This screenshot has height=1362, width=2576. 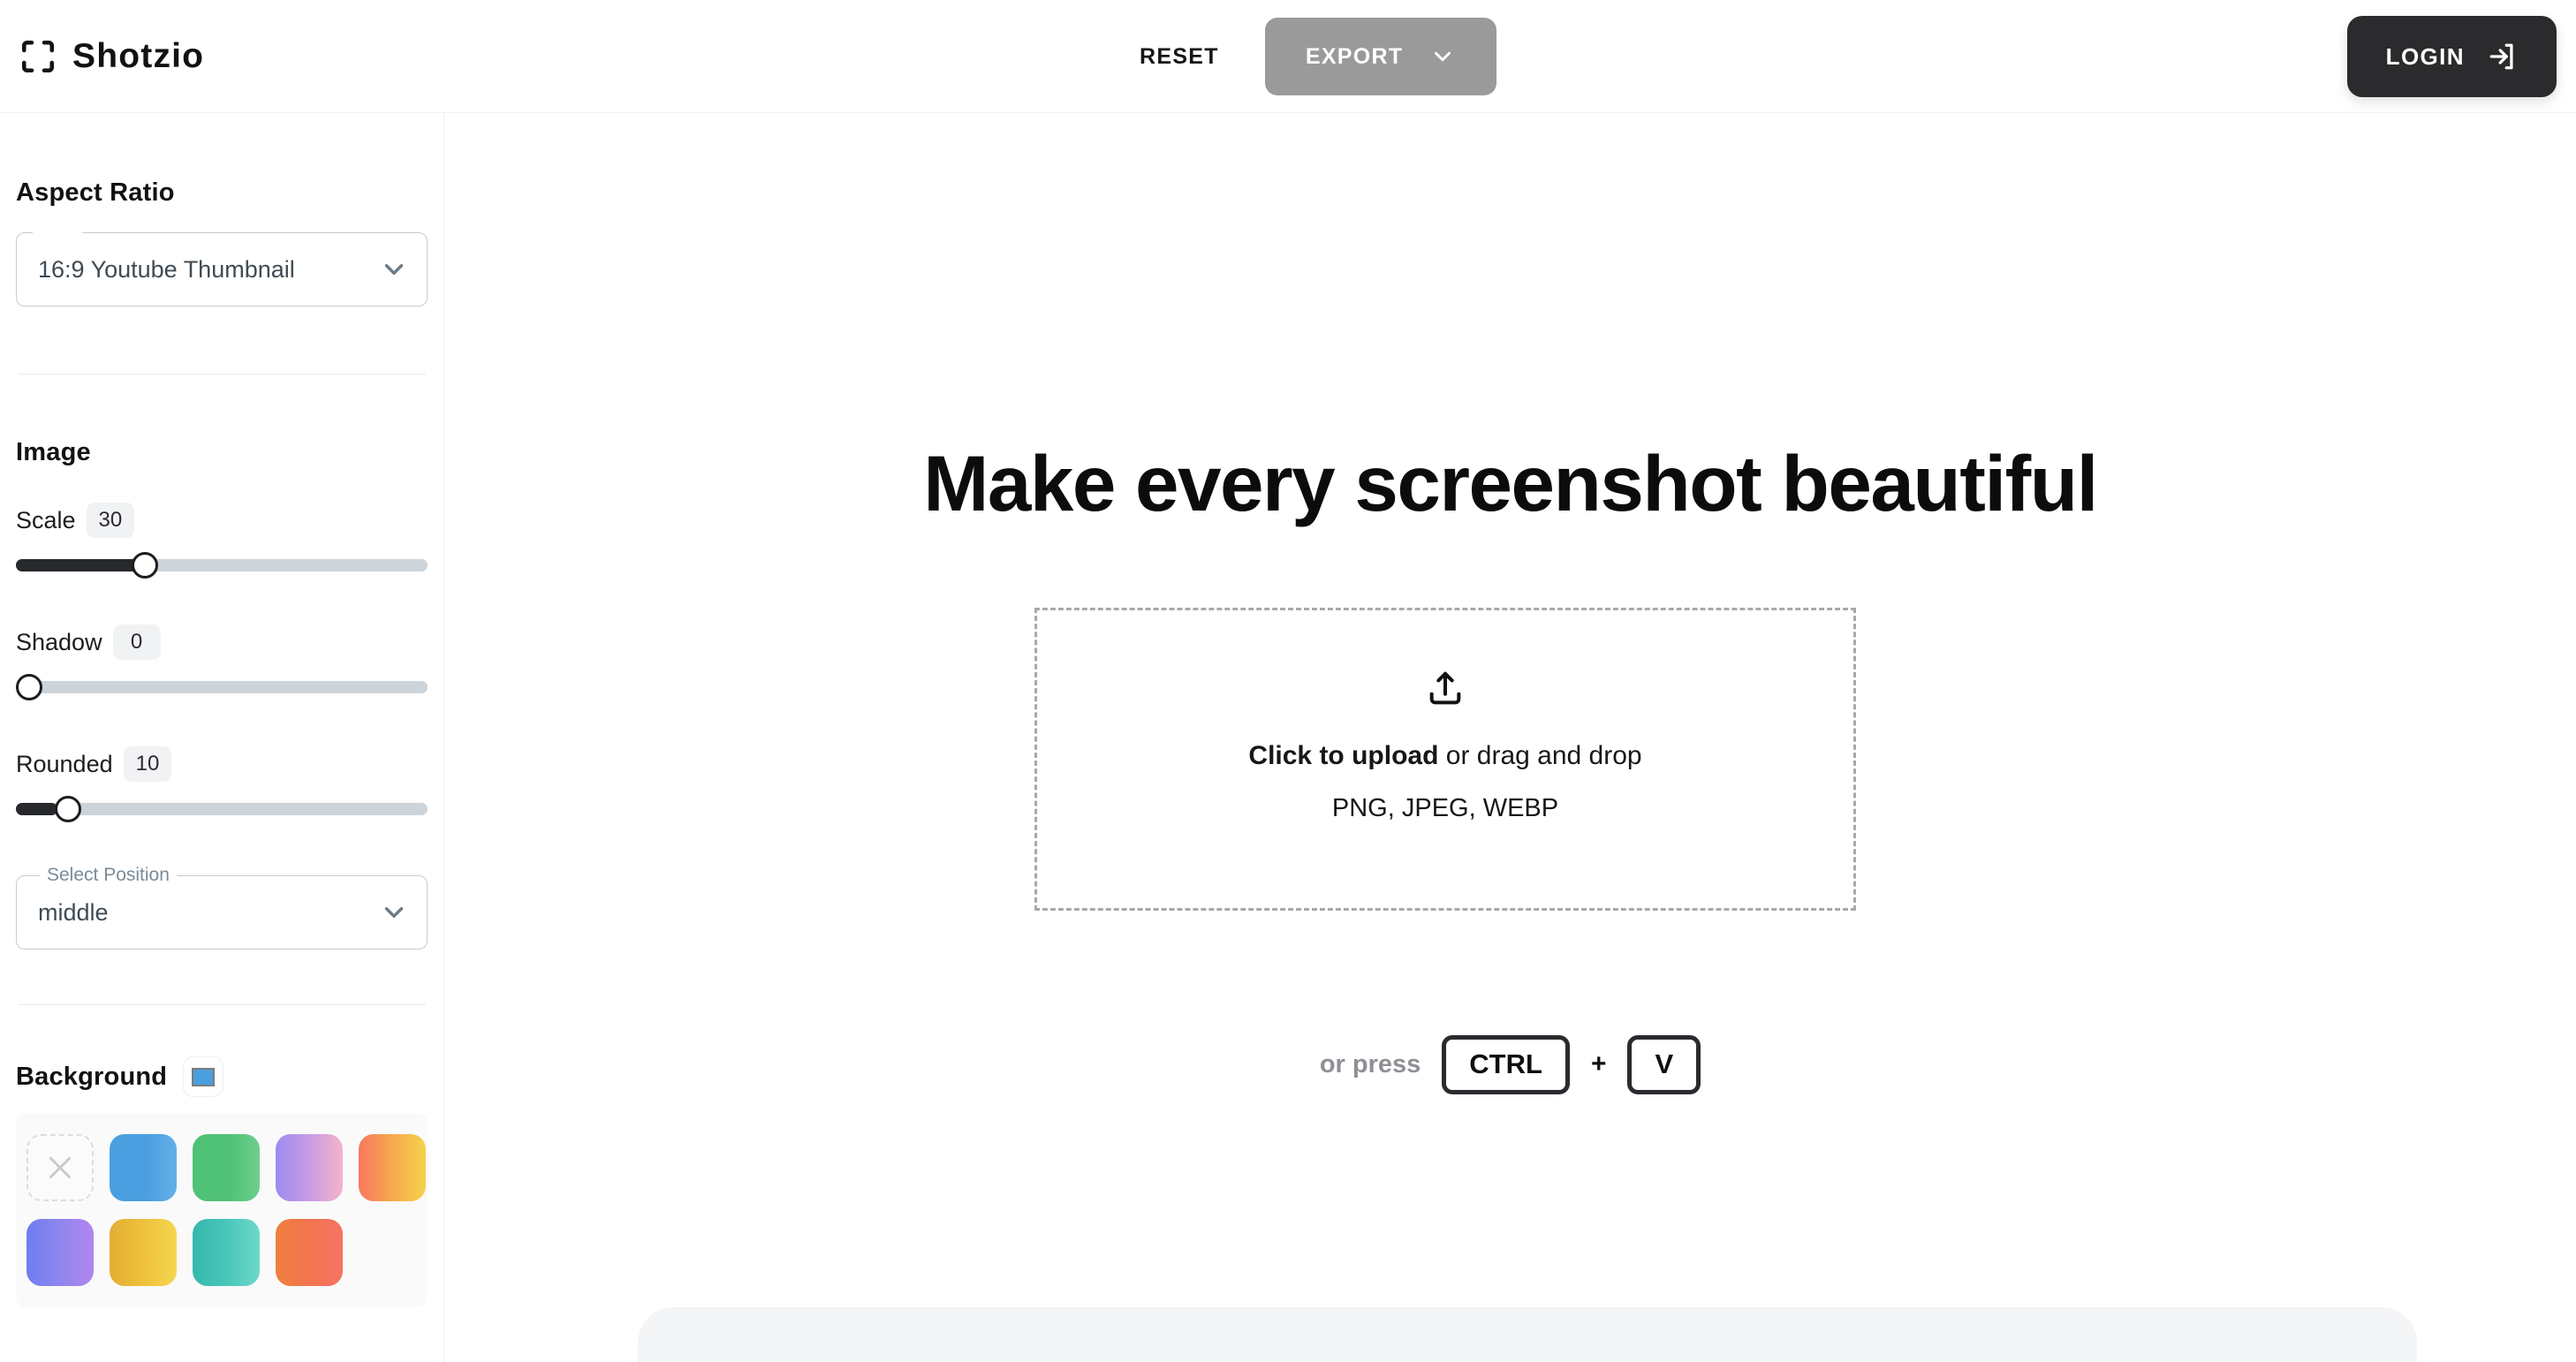 I want to click on background-swatch-none, so click(x=61, y=1167).